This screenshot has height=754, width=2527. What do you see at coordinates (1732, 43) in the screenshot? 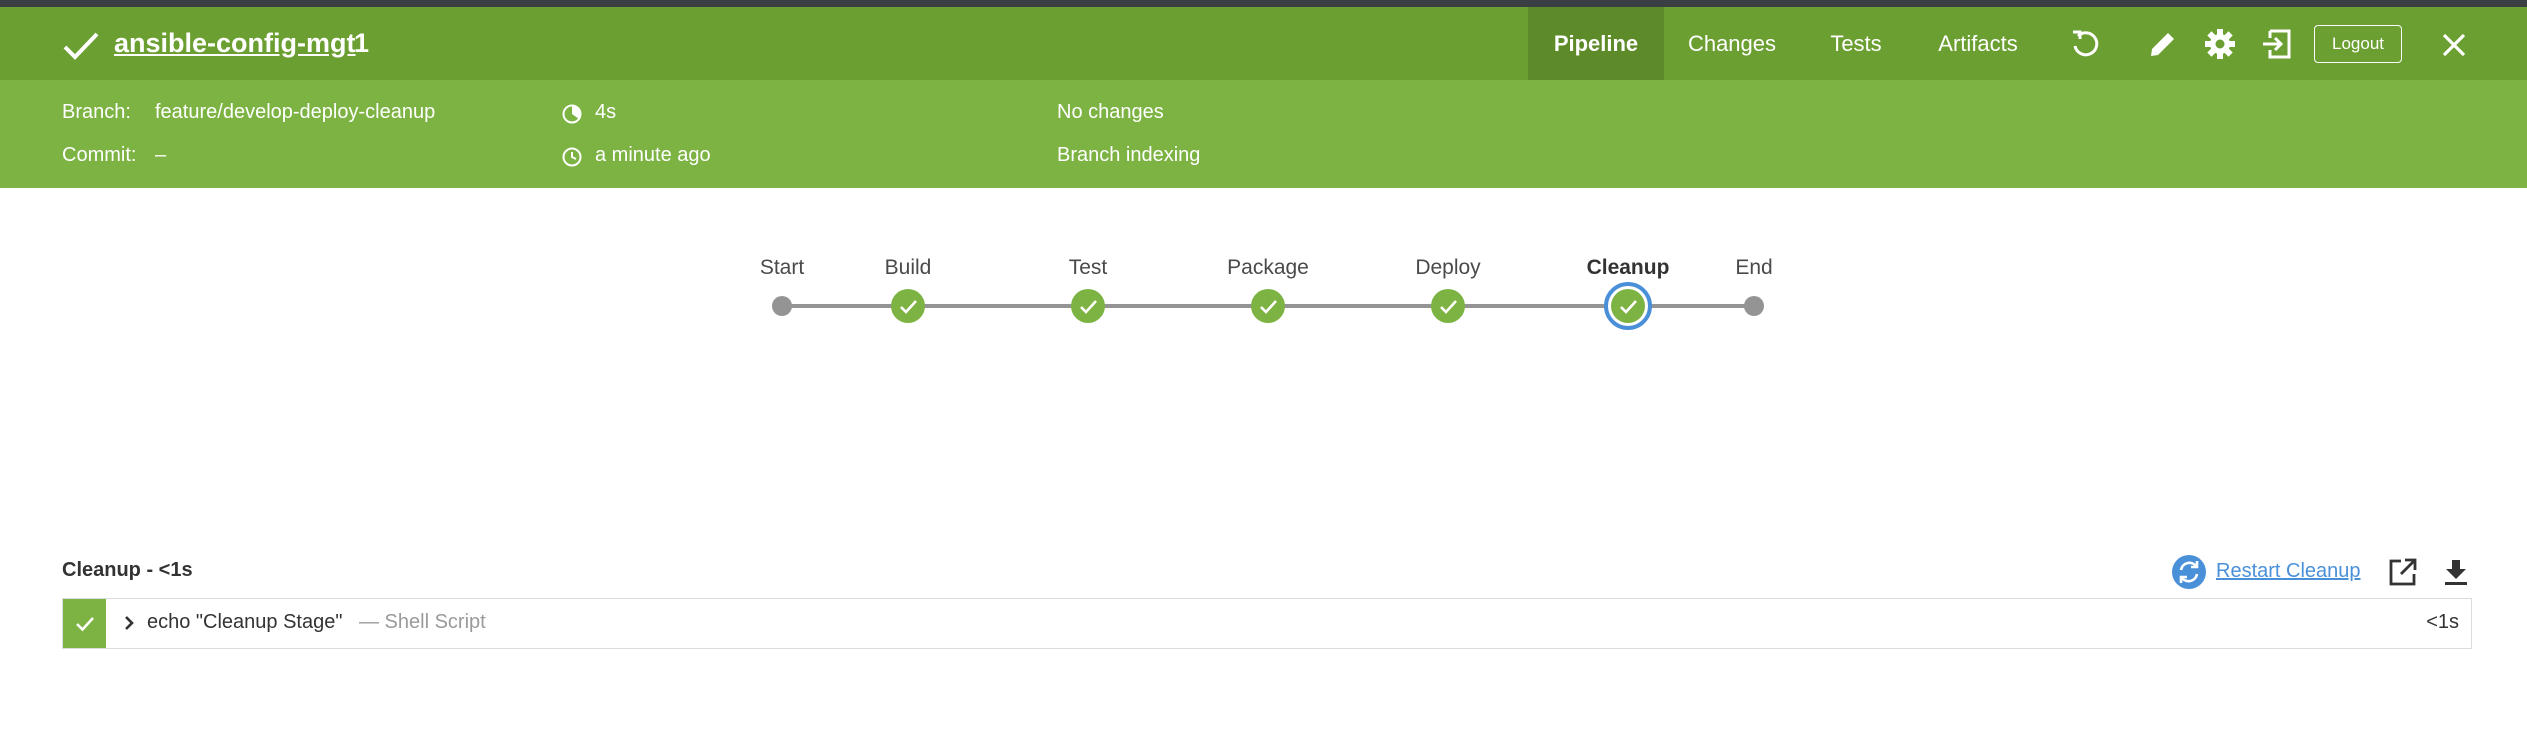
I see `tab-changes: Changes` at bounding box center [1732, 43].